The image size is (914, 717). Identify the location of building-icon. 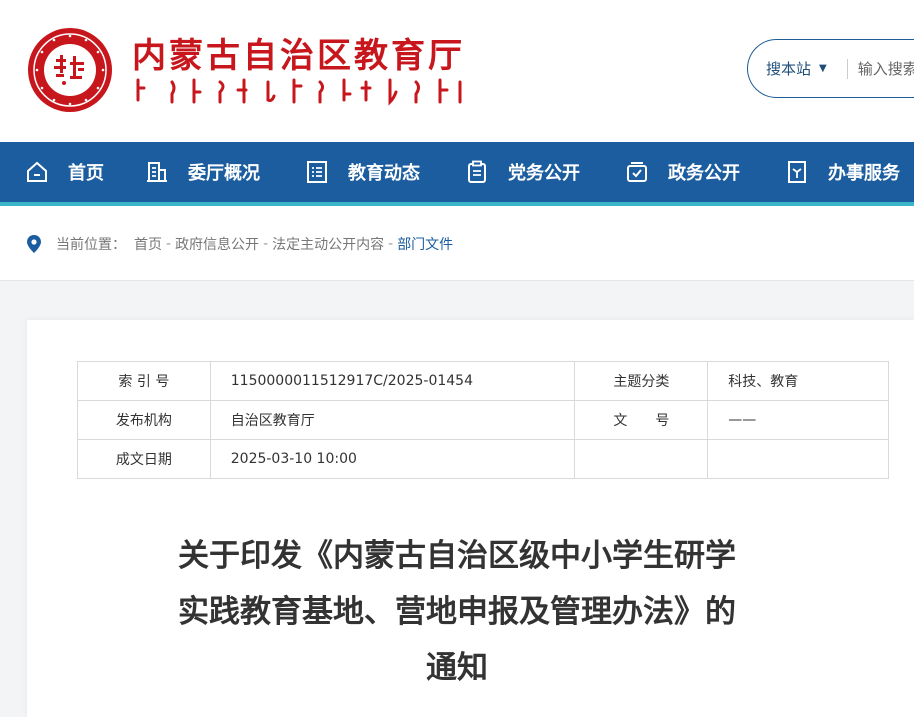
(157, 172).